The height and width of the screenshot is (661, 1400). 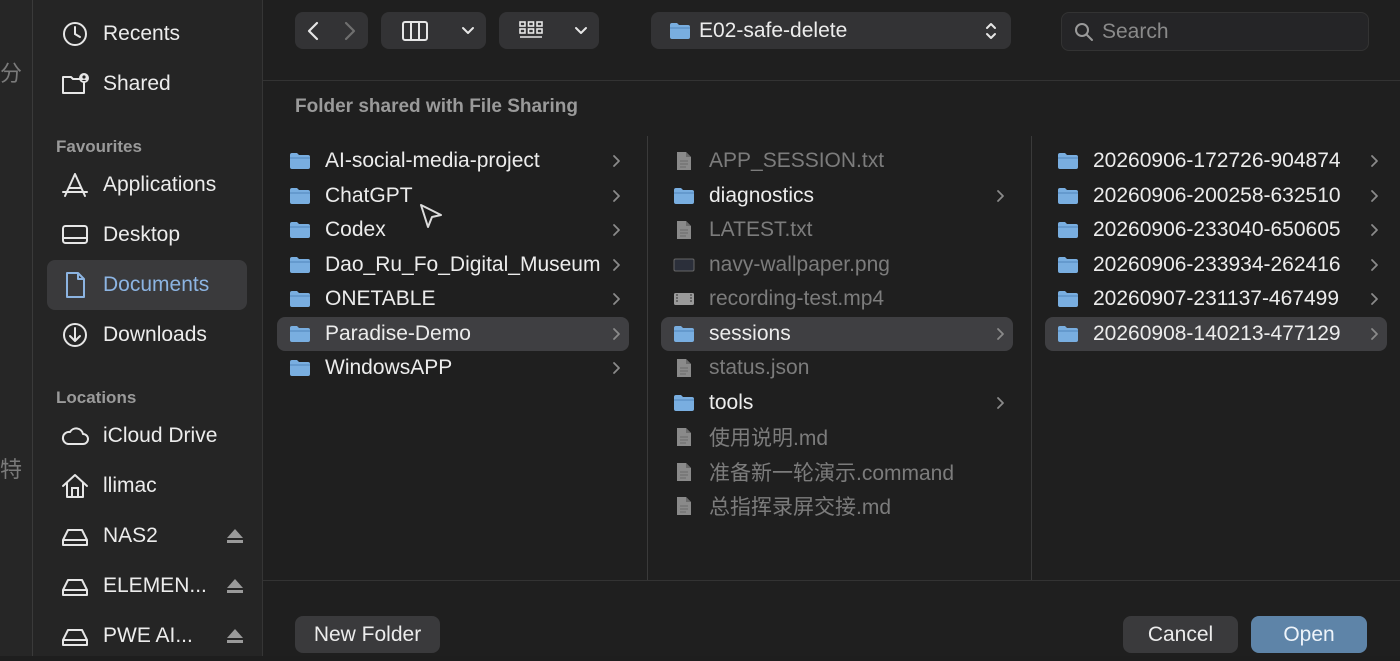 I want to click on video-file-icon, so click(x=684, y=299).